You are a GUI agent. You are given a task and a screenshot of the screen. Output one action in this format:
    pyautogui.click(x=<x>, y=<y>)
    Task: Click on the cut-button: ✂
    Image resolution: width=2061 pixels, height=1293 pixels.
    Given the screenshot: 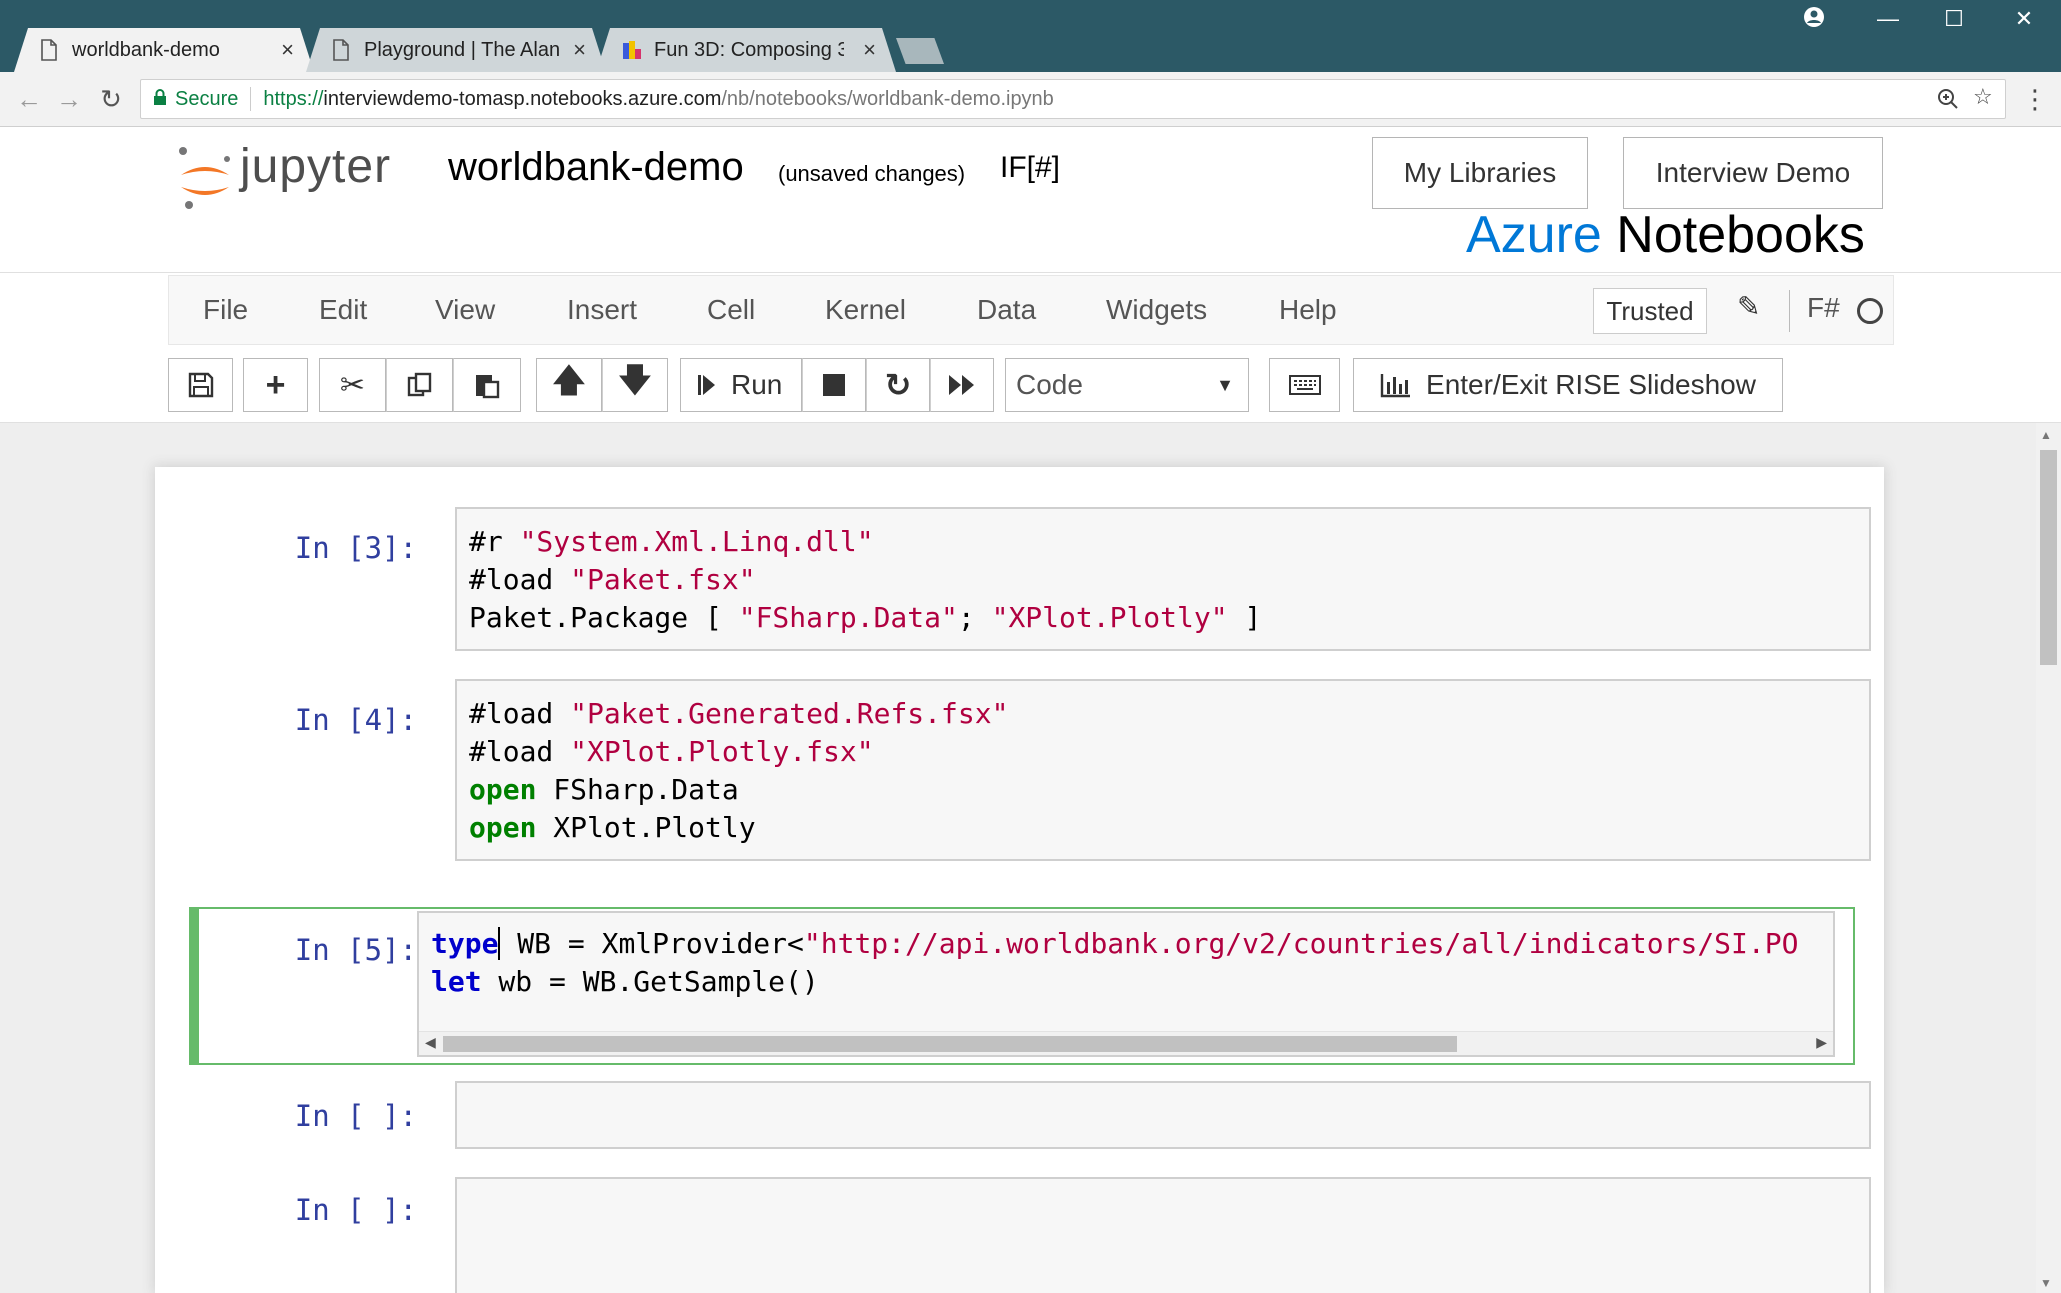 What is the action you would take?
    pyautogui.click(x=352, y=385)
    